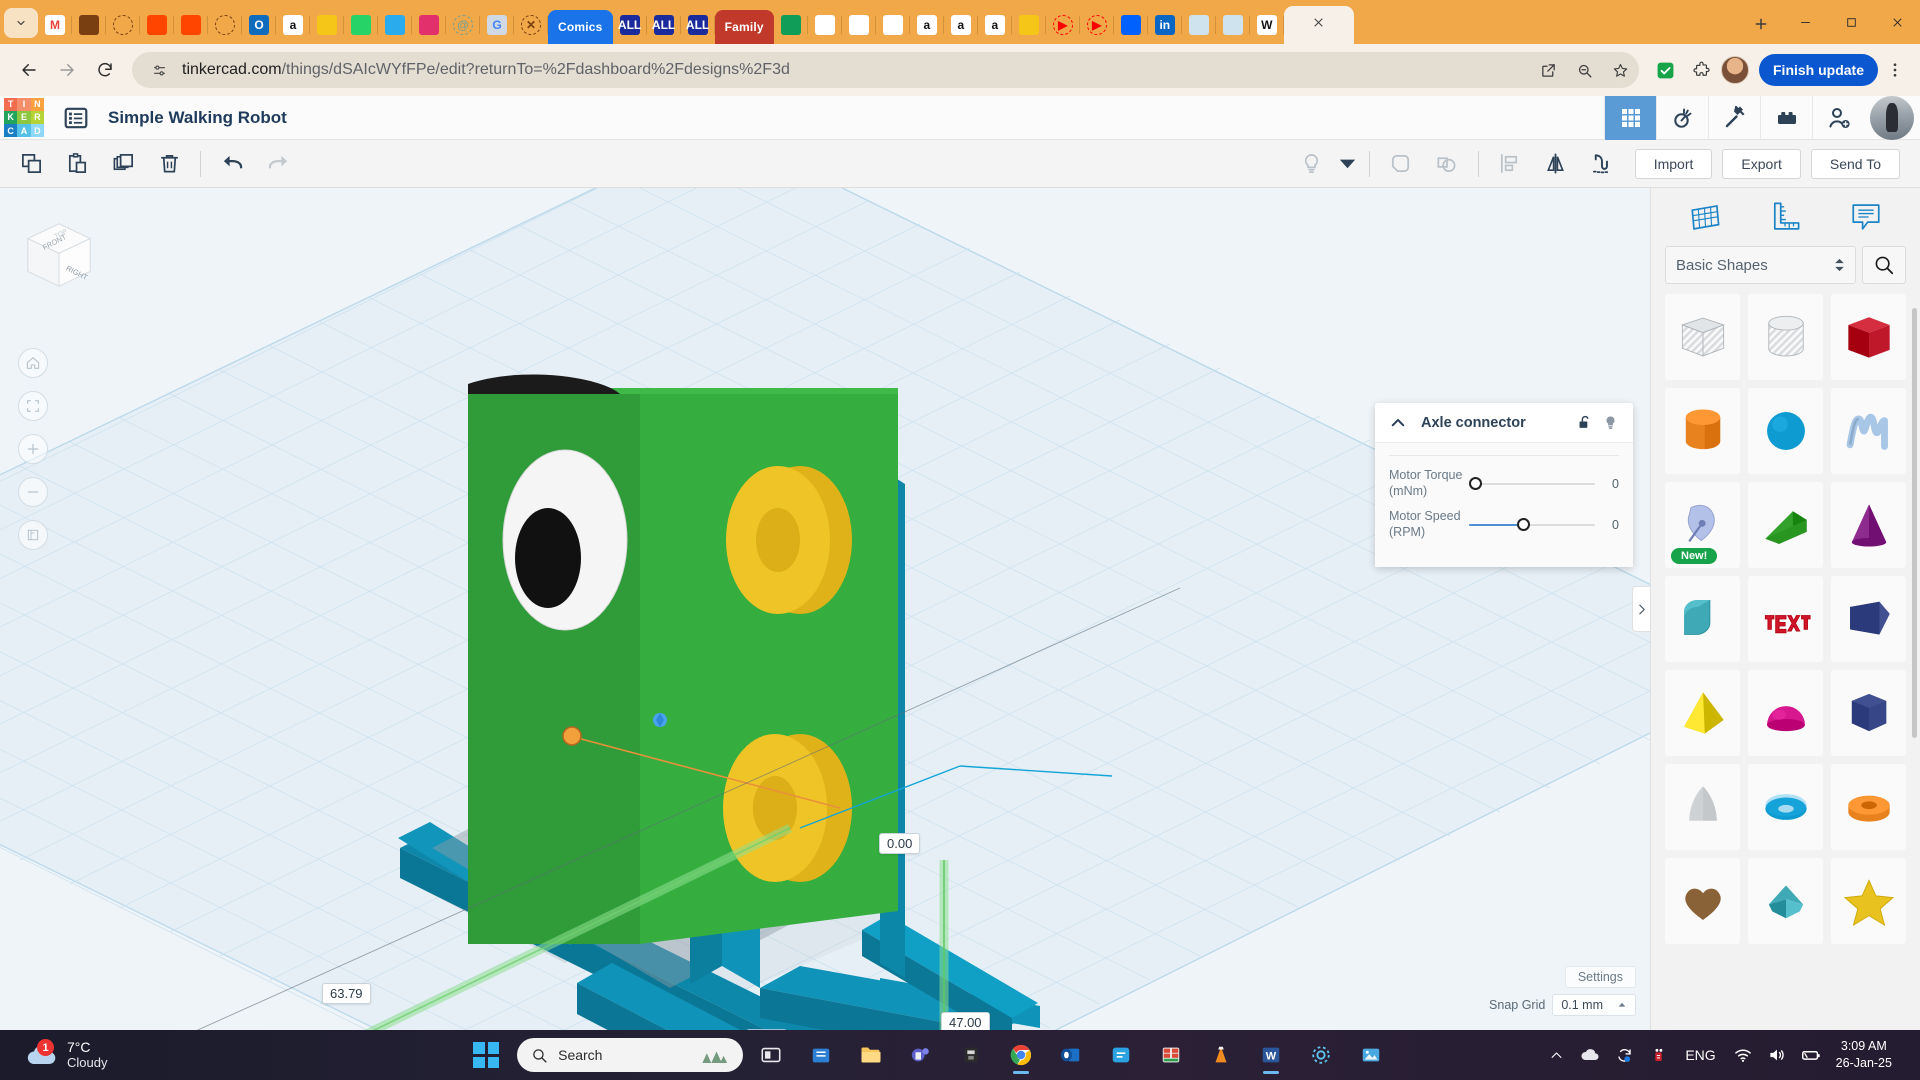  What do you see at coordinates (31, 164) in the screenshot?
I see `copy-button` at bounding box center [31, 164].